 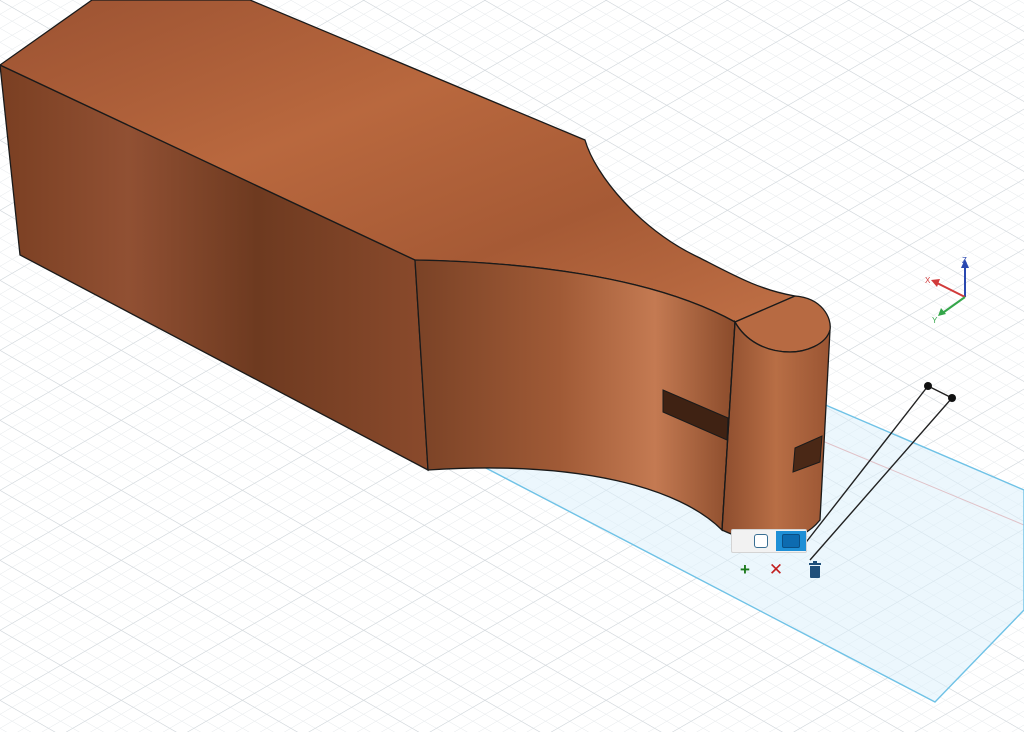 I want to click on cross-icon: ✕, so click(x=776, y=569).